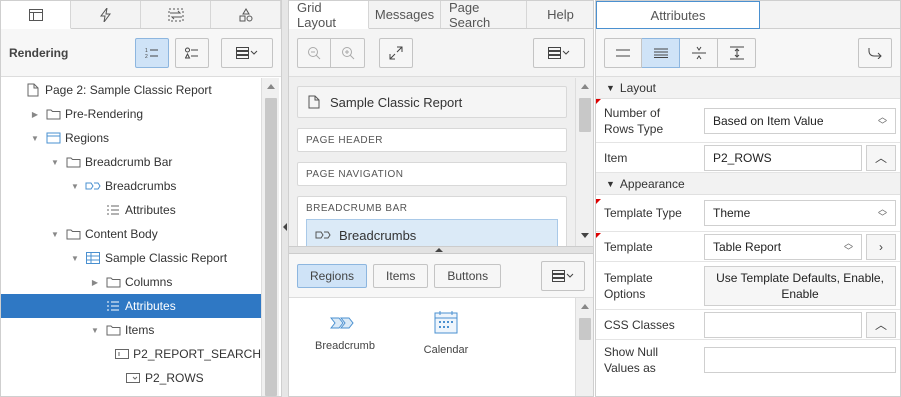 This screenshot has width=901, height=397. What do you see at coordinates (748, 88) in the screenshot?
I see `group-layout: ▼ Layout` at bounding box center [748, 88].